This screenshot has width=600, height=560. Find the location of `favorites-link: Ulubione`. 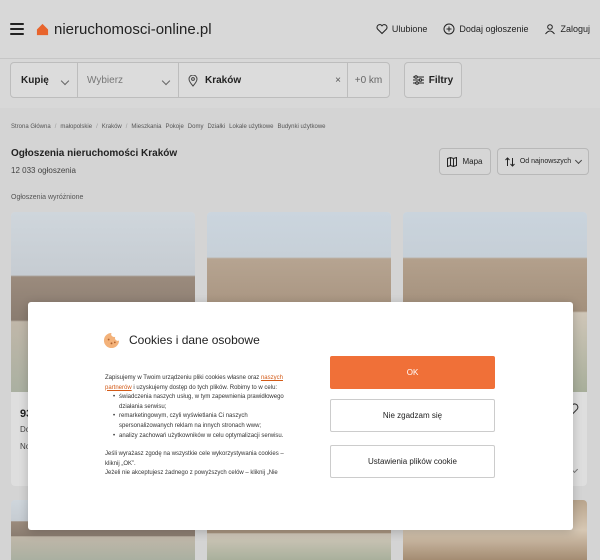

favorites-link: Ulubione is located at coordinates (402, 29).